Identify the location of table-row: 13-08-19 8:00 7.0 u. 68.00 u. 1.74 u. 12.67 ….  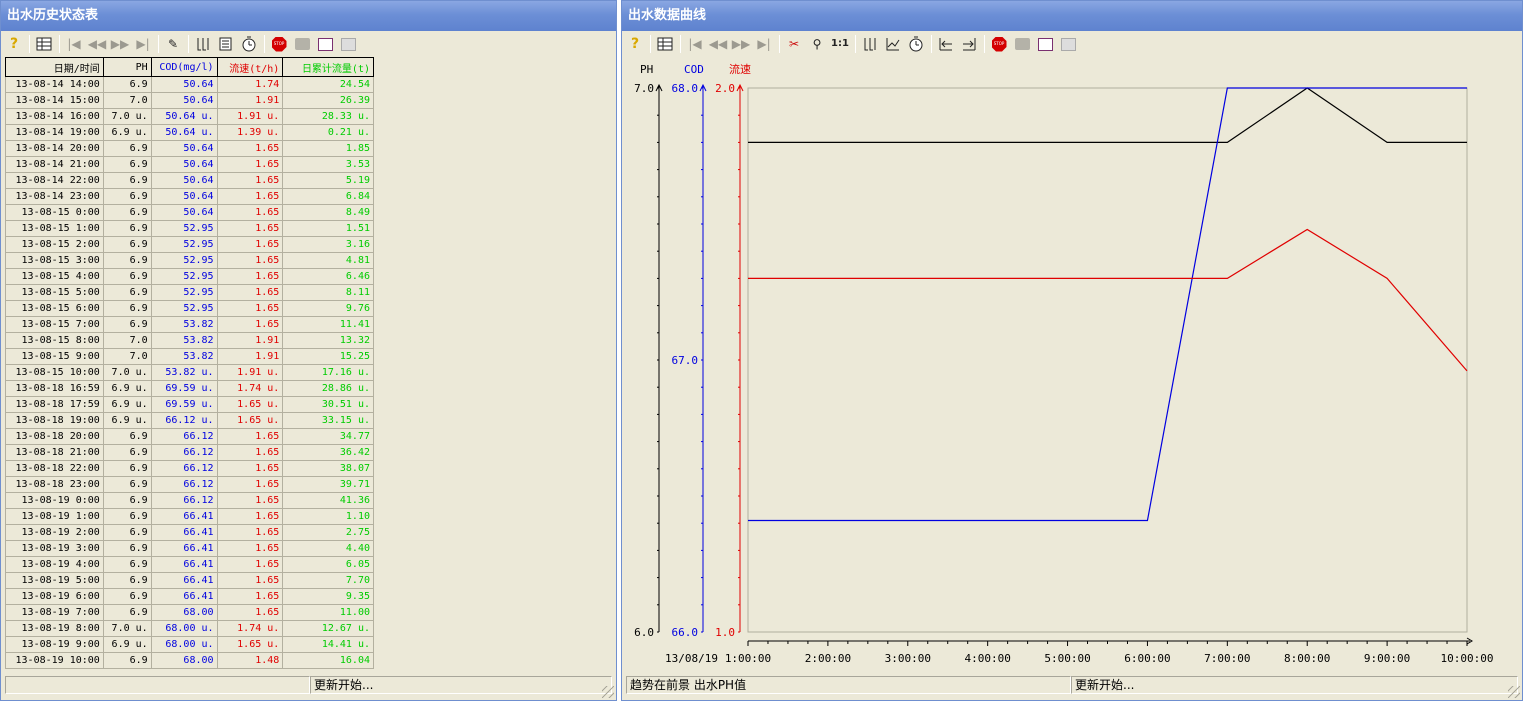
(189, 628).